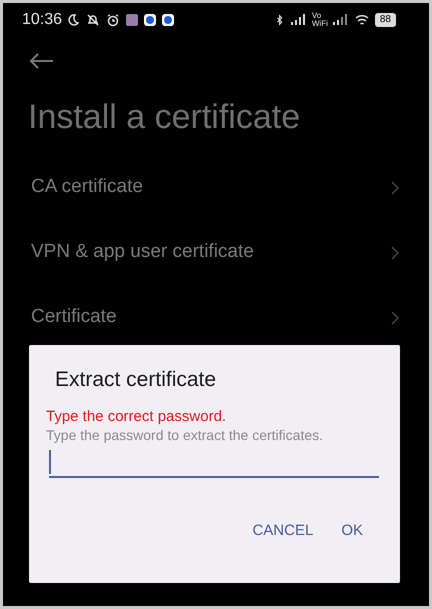 Image resolution: width=432 pixels, height=609 pixels. I want to click on vo-label: Vo, so click(317, 16).